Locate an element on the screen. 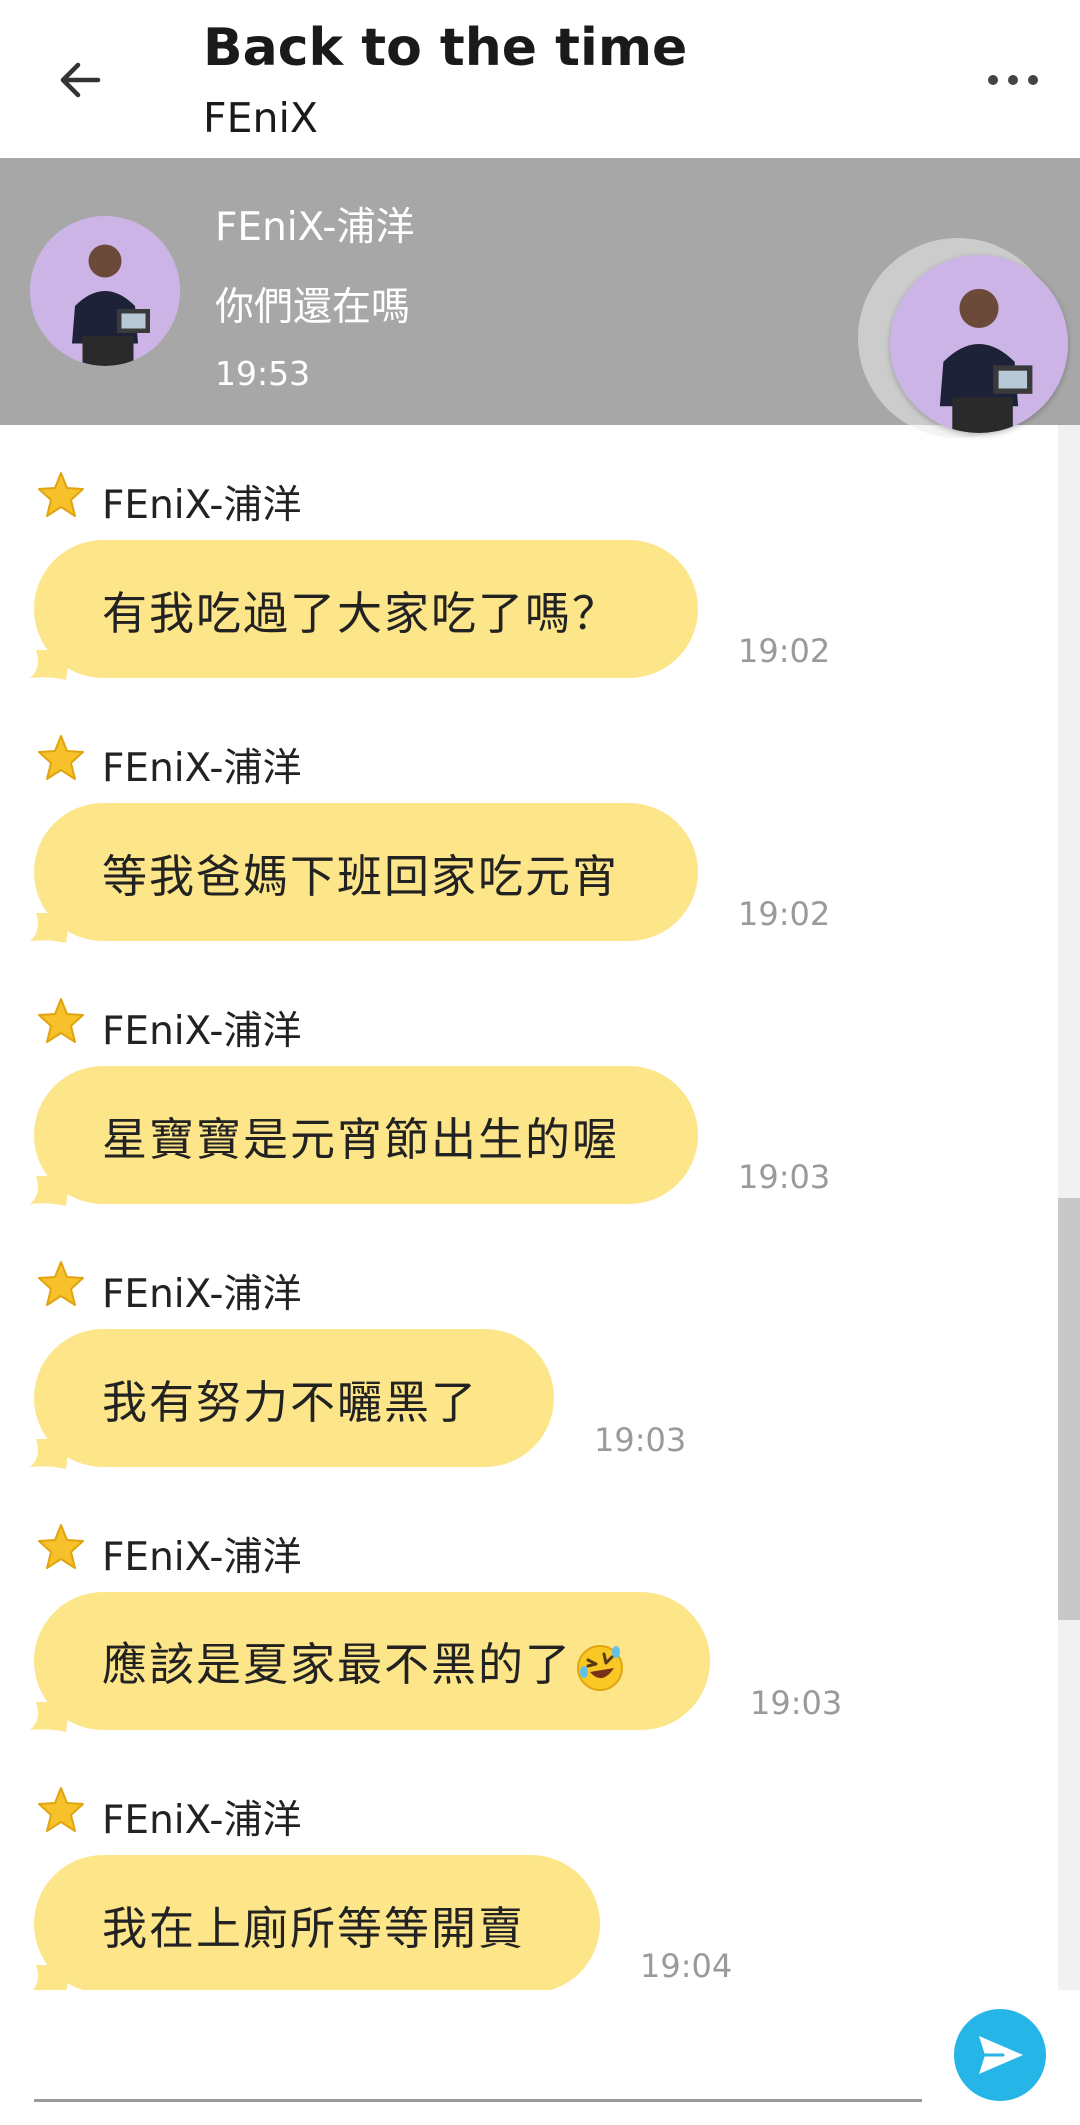 The image size is (1080, 2125). message-item: FEniX-浦洋 等我爸媽下班回家吃元宵 19:02 is located at coordinates (530, 863).